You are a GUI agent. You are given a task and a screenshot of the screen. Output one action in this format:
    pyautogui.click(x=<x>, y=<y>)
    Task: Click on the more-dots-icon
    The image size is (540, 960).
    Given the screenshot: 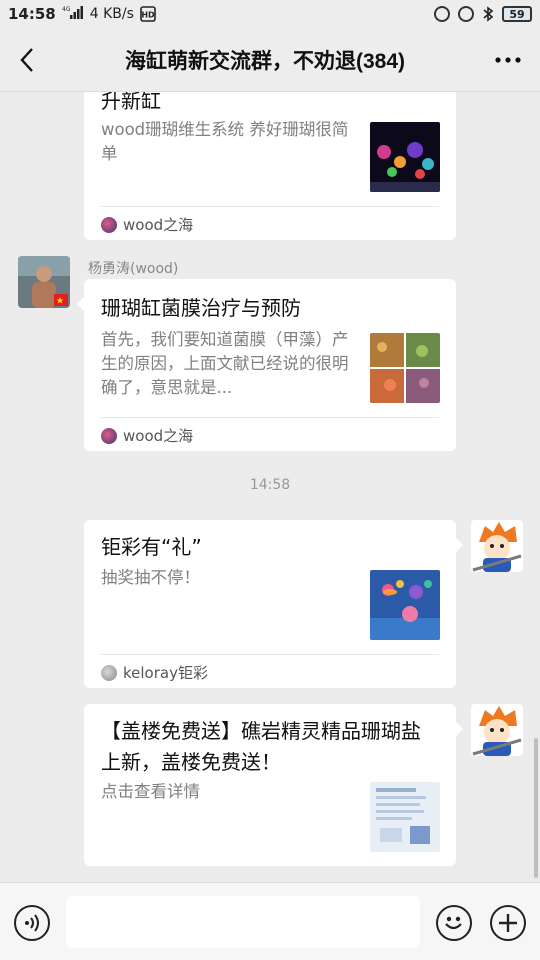 What is the action you would take?
    pyautogui.click(x=508, y=59)
    